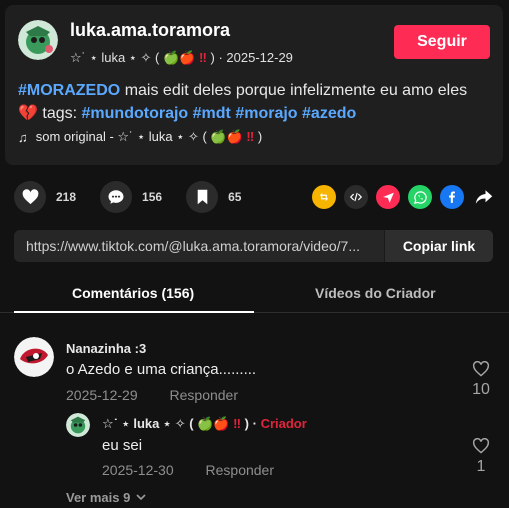  What do you see at coordinates (266, 113) in the screenshot?
I see `hashtag-morajo: #morajo` at bounding box center [266, 113].